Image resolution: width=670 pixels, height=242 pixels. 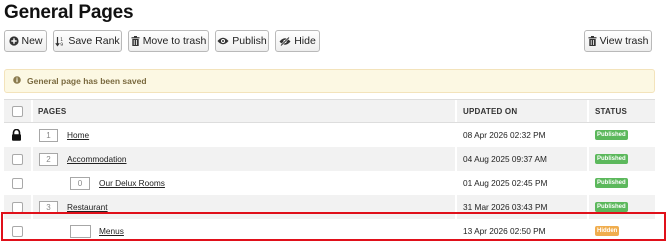 I want to click on eye-icon, so click(x=223, y=41).